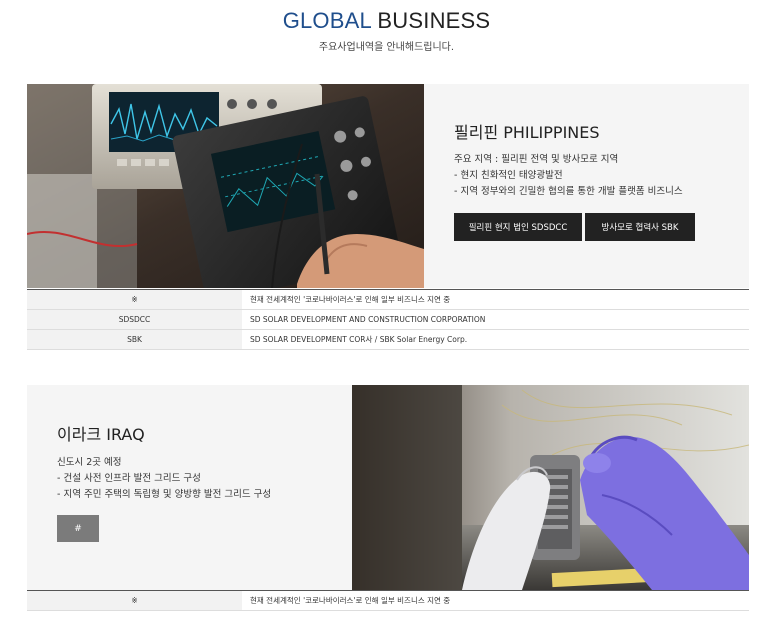 The height and width of the screenshot is (632, 773). What do you see at coordinates (568, 191) in the screenshot?
I see `philippines-desc-line: - 지역 정부와의 긴밀한 협의를 통한 개발 플랫폼 비즈니스` at bounding box center [568, 191].